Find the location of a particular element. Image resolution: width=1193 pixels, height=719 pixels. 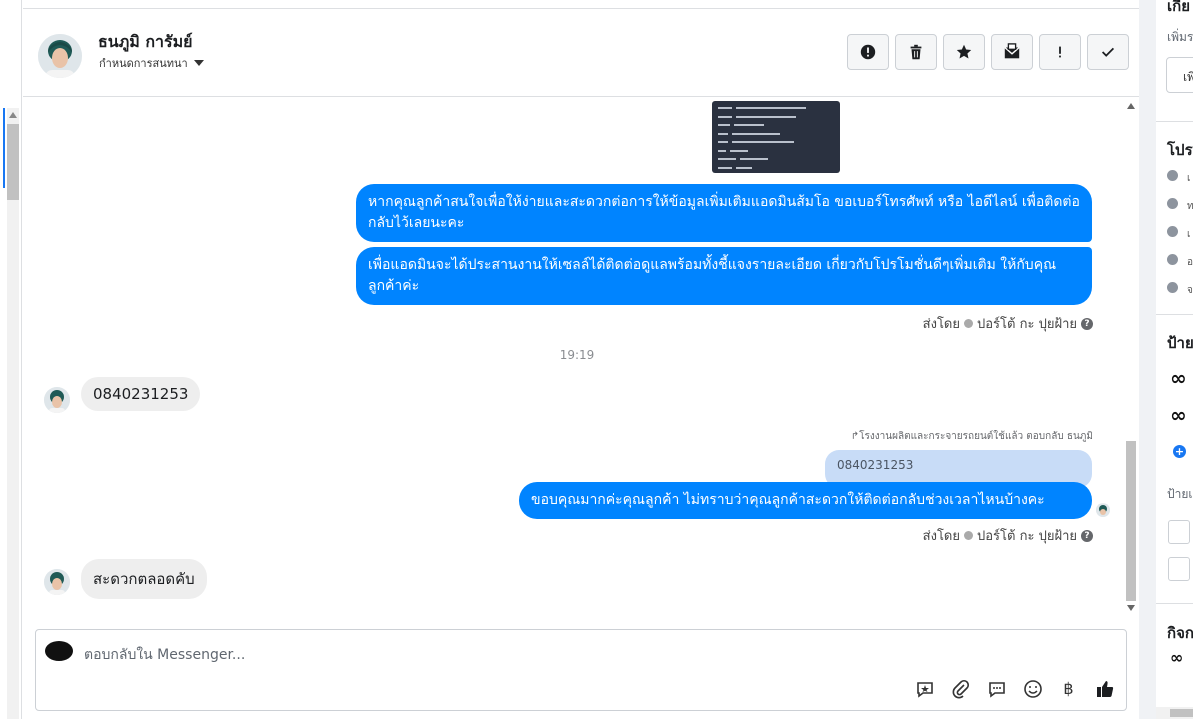

assign-conversation-dropdown: กำหนดการสนทนา is located at coordinates (151, 63).